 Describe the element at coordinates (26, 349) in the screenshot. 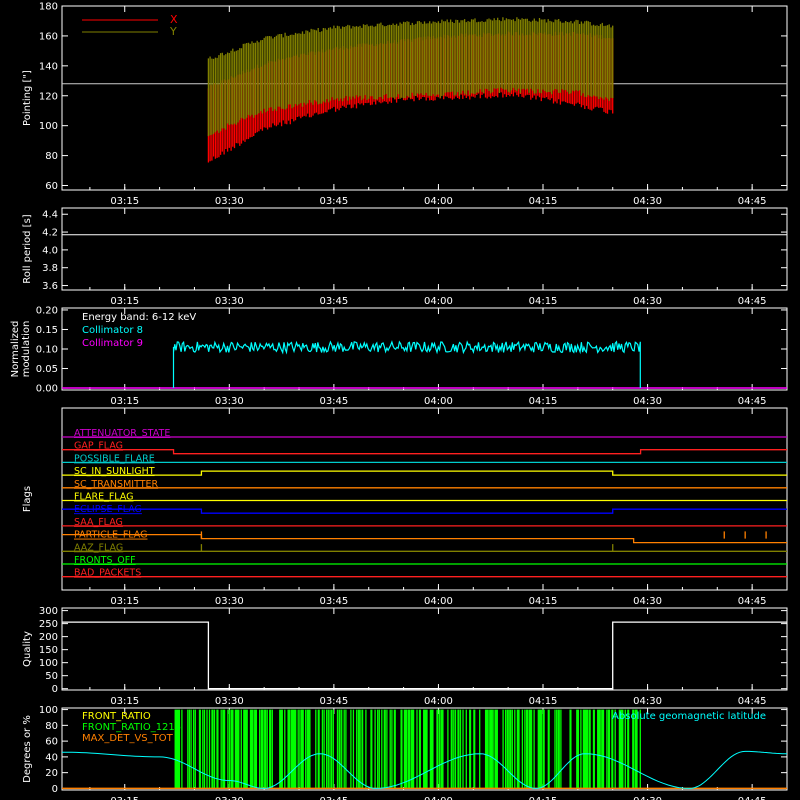

I see `y-axis-label-line: modulation` at that location.